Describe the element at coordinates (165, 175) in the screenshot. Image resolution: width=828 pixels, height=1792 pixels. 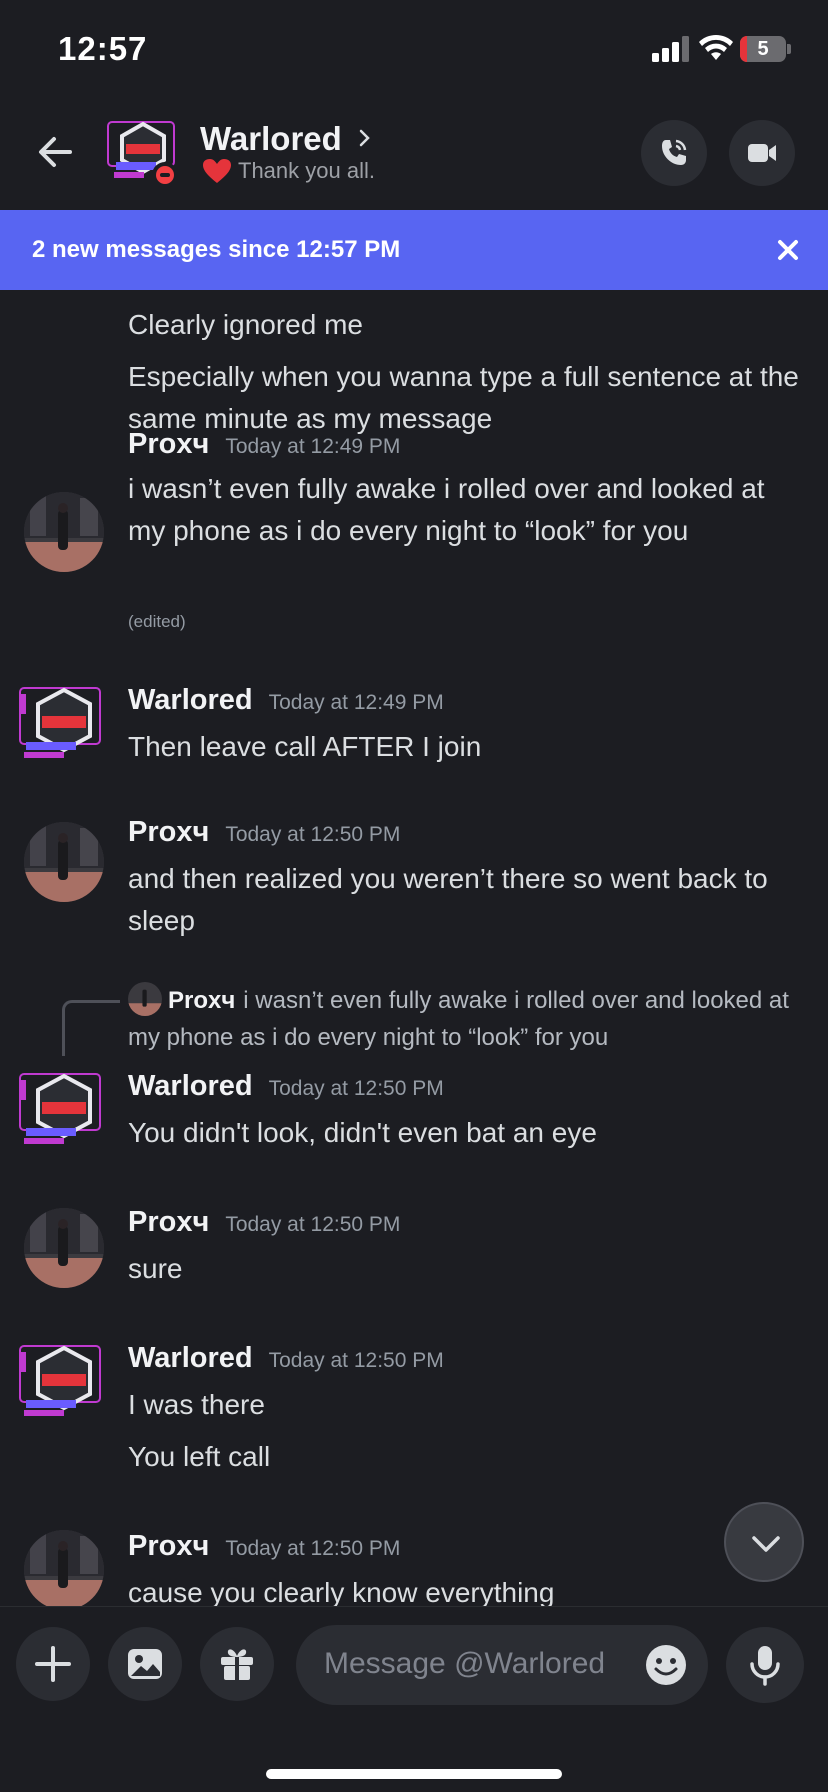
I see `dnd-status-icon` at that location.